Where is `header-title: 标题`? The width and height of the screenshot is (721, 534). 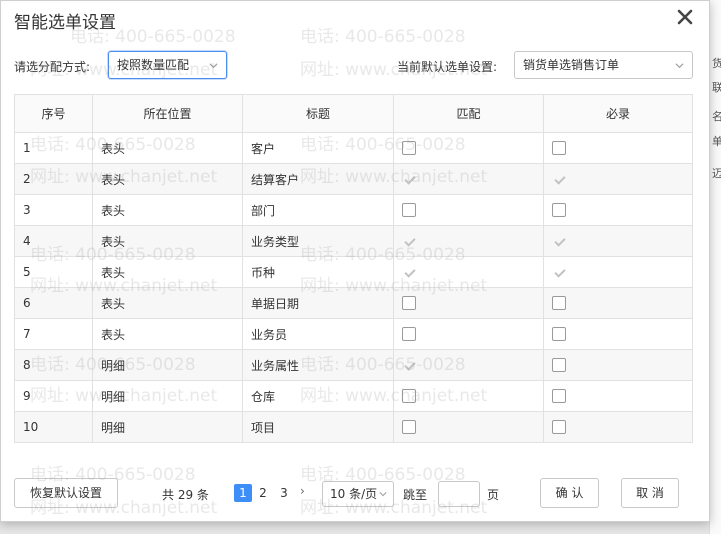
header-title: 标题 is located at coordinates (318, 113).